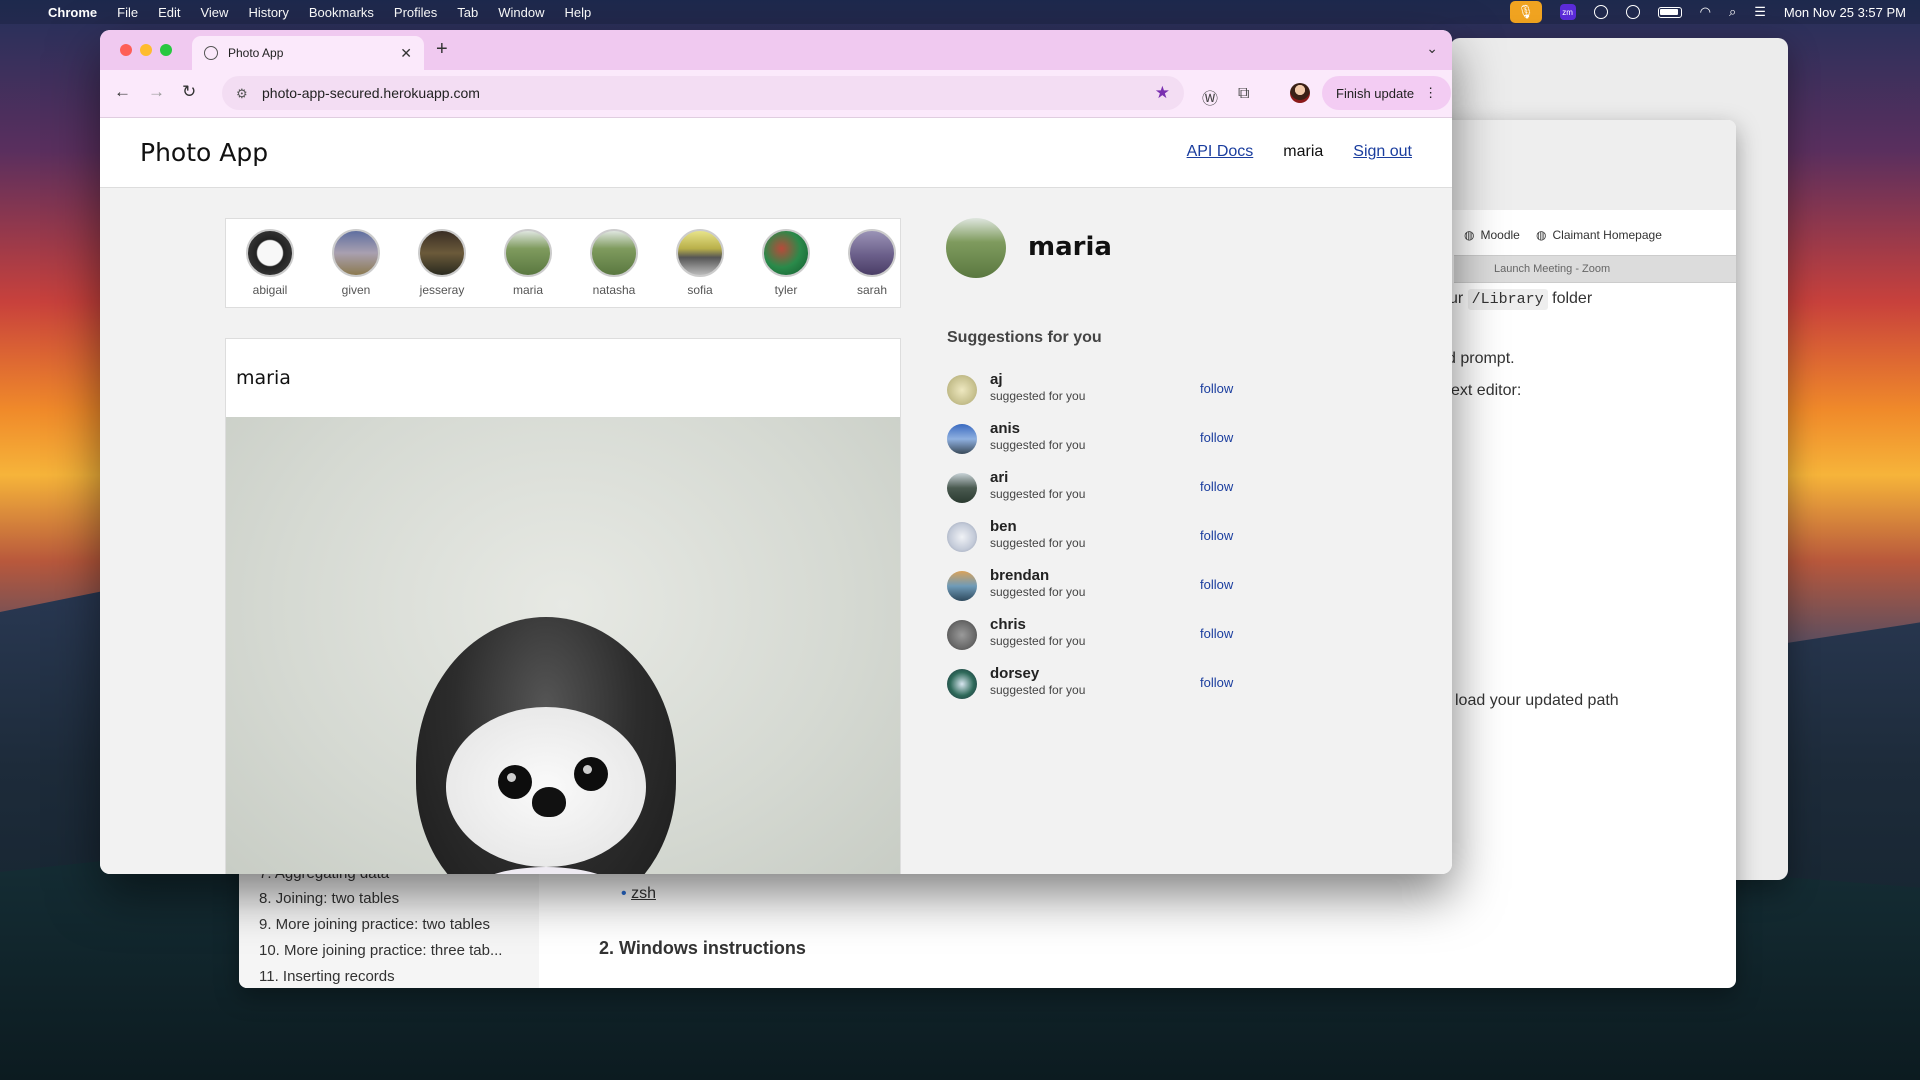 The image size is (1920, 1080). Describe the element at coordinates (1669, 12) in the screenshot. I see `battery-icon` at that location.